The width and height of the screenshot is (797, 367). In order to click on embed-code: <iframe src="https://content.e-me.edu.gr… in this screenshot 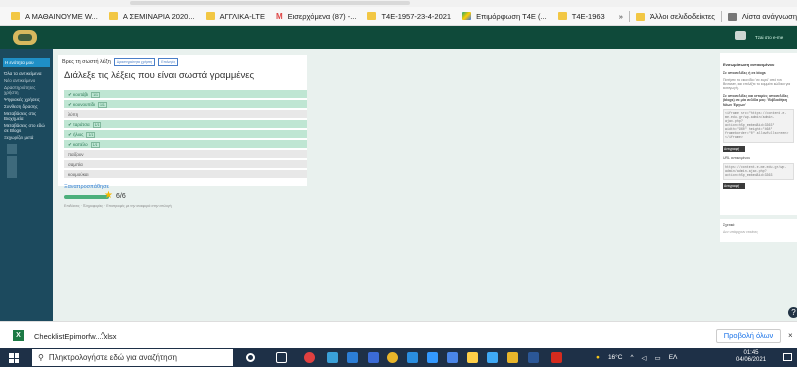, I will do `click(758, 126)`.